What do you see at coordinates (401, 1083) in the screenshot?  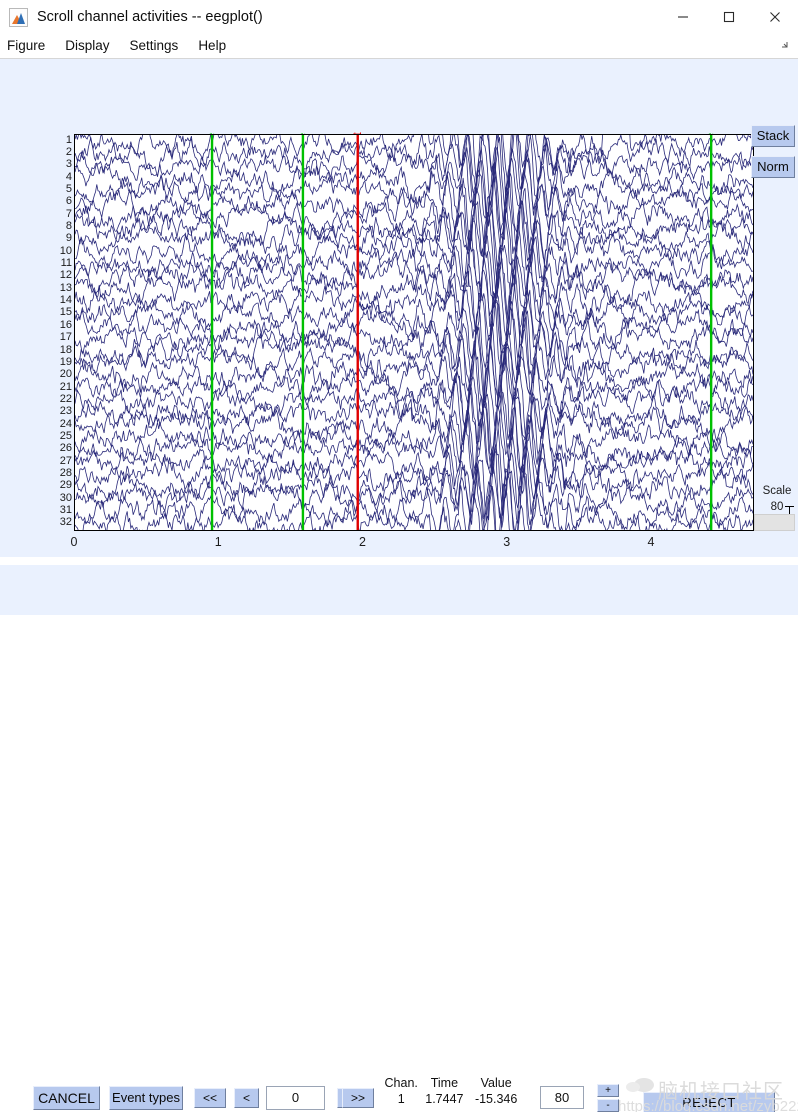 I see `readout-chan-header: Chan.` at bounding box center [401, 1083].